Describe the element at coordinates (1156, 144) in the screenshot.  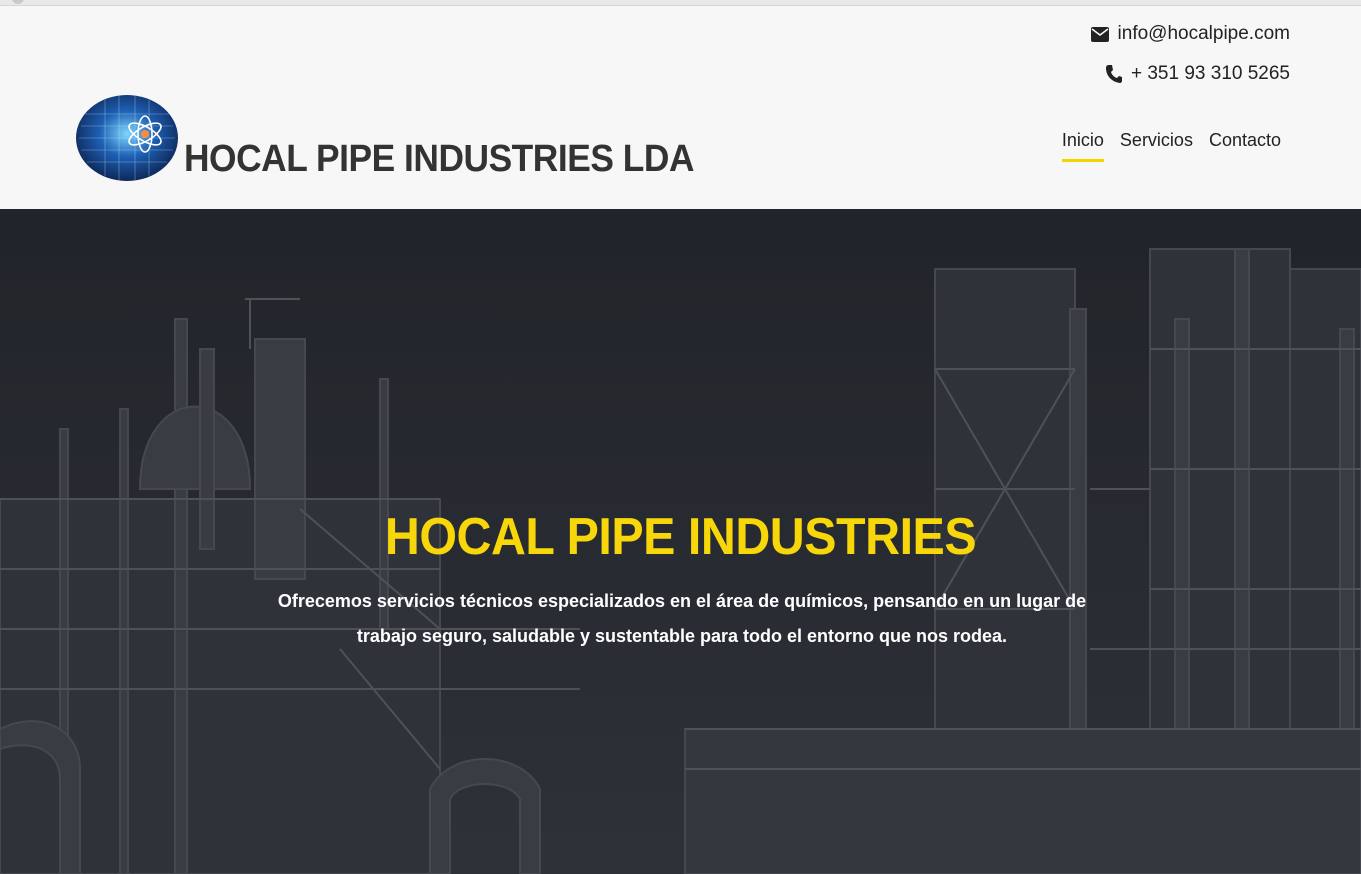
I see `nav-servicios: Servicios` at that location.